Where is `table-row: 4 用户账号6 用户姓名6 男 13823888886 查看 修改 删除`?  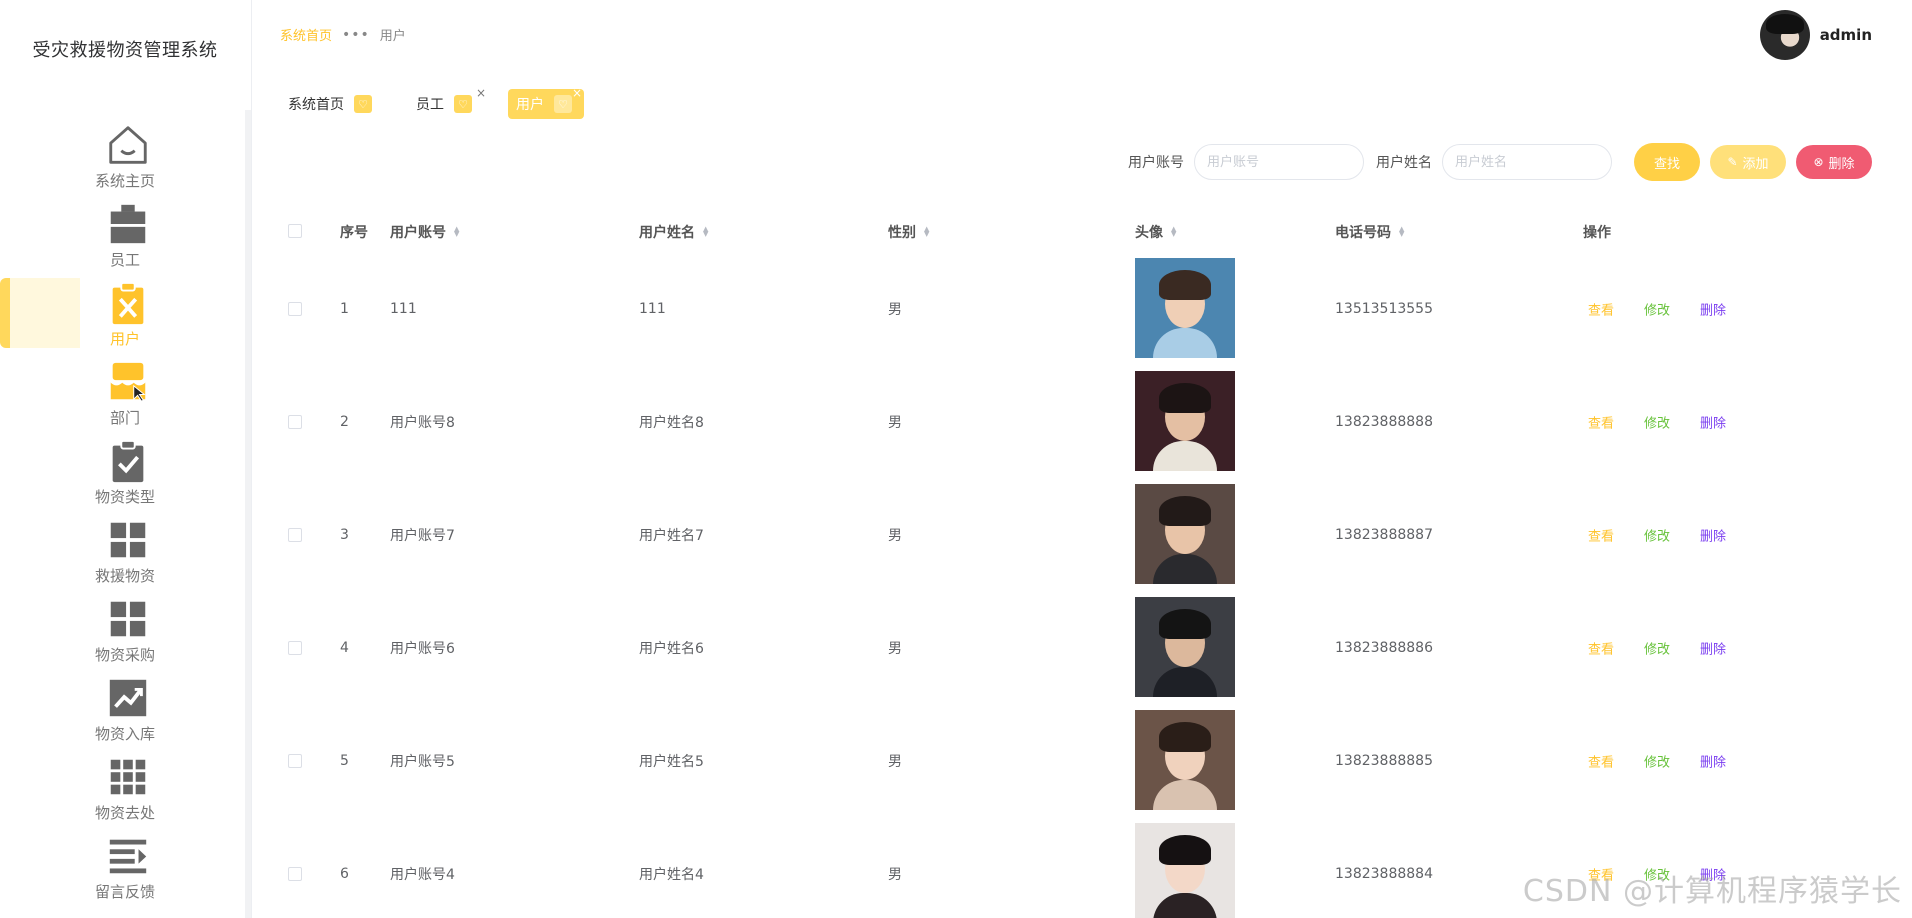
table-row: 4 用户账号6 用户姓名6 男 13823888886 查看 修改 删除 is located at coordinates (1070, 647).